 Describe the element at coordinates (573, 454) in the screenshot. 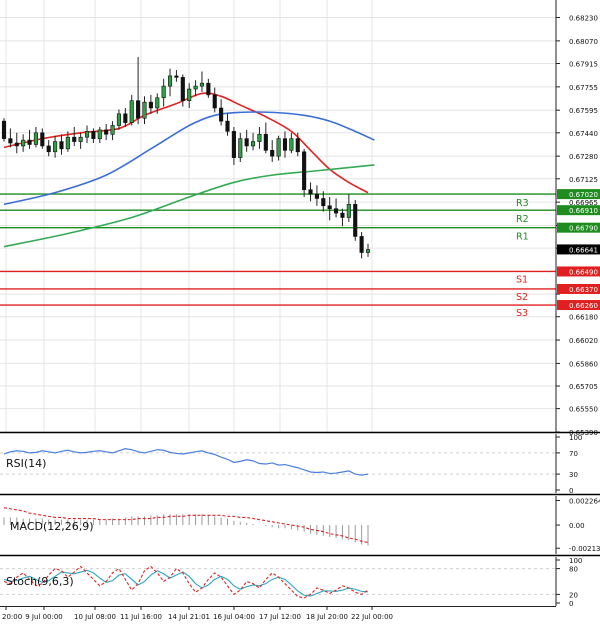

I see `y-tick-label: 70` at that location.